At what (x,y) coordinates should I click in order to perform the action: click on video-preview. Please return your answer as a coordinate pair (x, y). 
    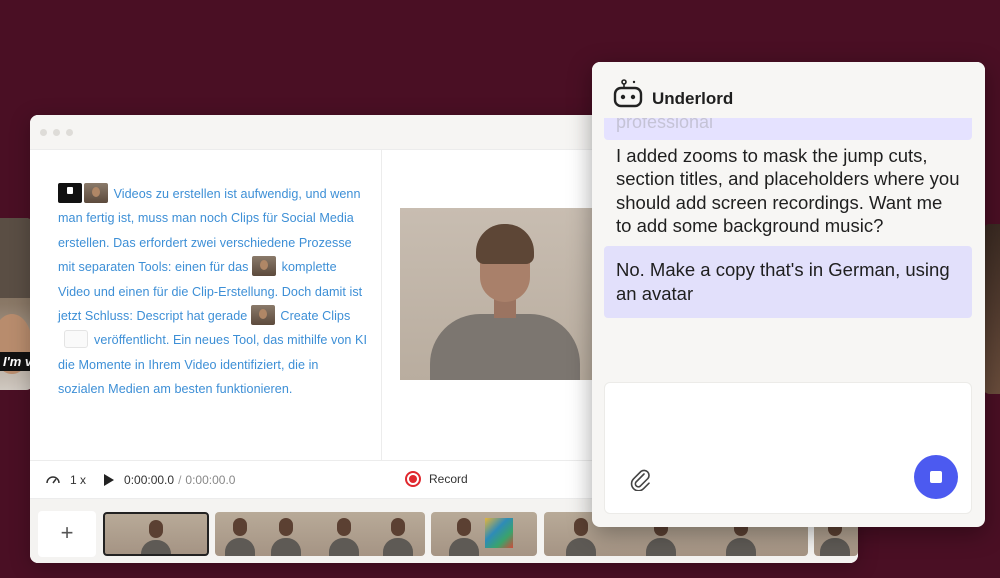
    Looking at the image, I should click on (496, 294).